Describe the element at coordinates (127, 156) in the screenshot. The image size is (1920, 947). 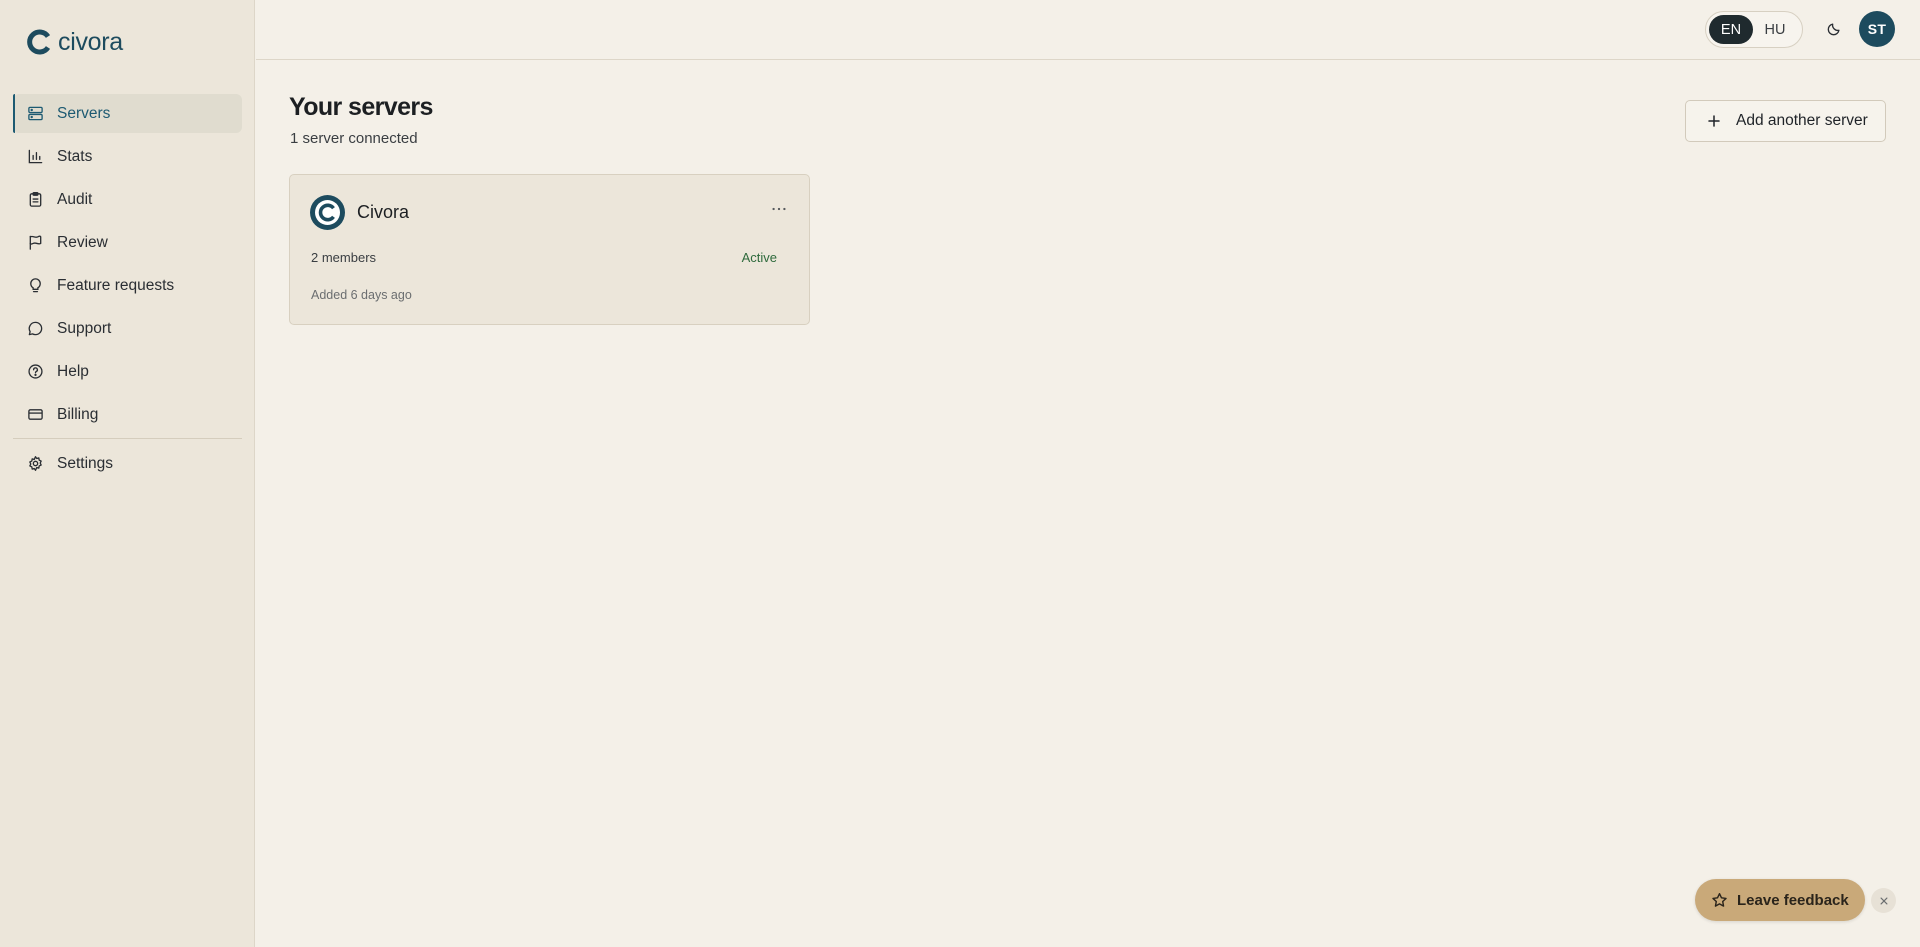
I see `sidebar-item-stats: Stats` at that location.